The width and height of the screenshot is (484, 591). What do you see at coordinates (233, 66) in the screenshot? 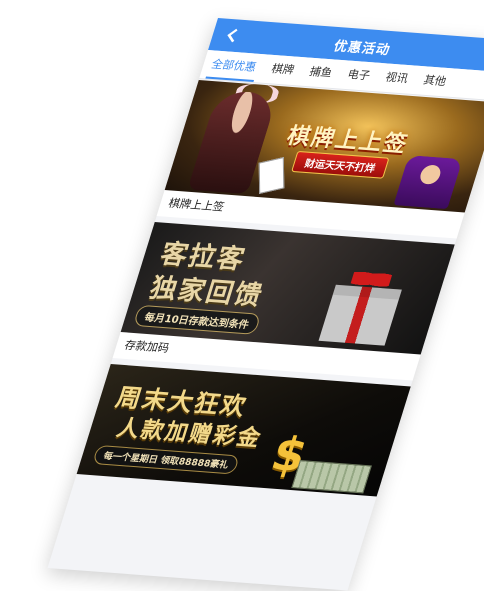
I see `tab-all: 全部优惠` at bounding box center [233, 66].